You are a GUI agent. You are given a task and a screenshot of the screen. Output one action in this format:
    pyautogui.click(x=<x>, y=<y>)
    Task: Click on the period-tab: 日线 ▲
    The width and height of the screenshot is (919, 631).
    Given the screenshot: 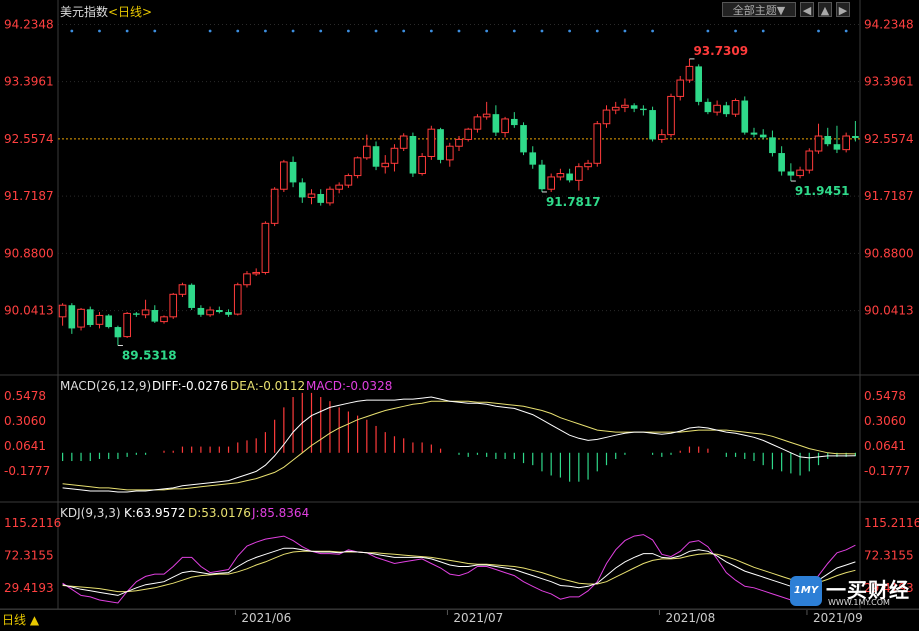 What is the action you would take?
    pyautogui.click(x=20, y=619)
    